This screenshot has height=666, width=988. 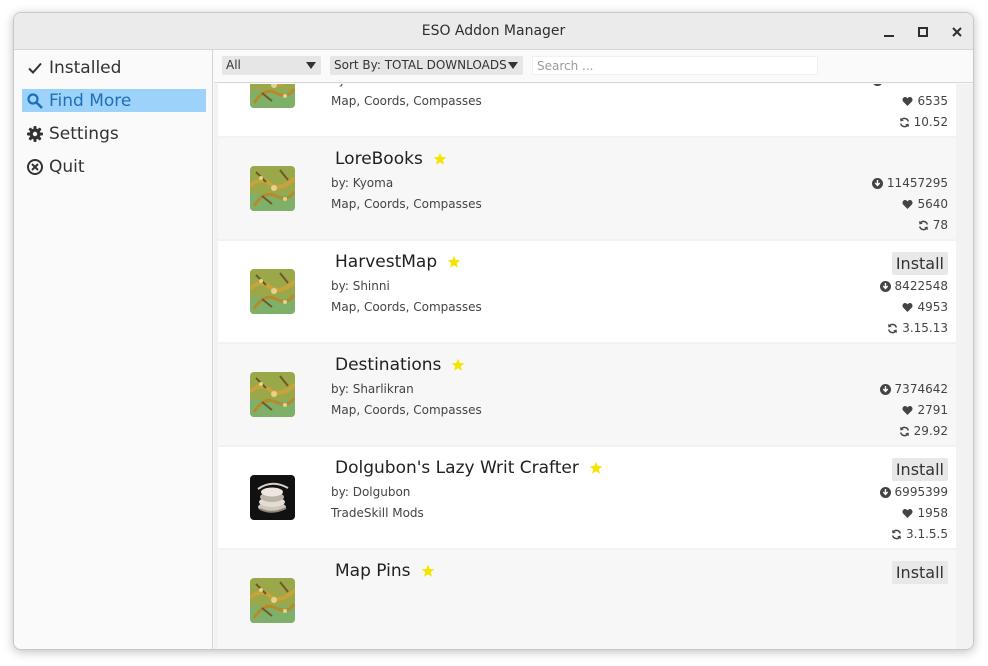 What do you see at coordinates (889, 36) in the screenshot?
I see `minimize-icon` at bounding box center [889, 36].